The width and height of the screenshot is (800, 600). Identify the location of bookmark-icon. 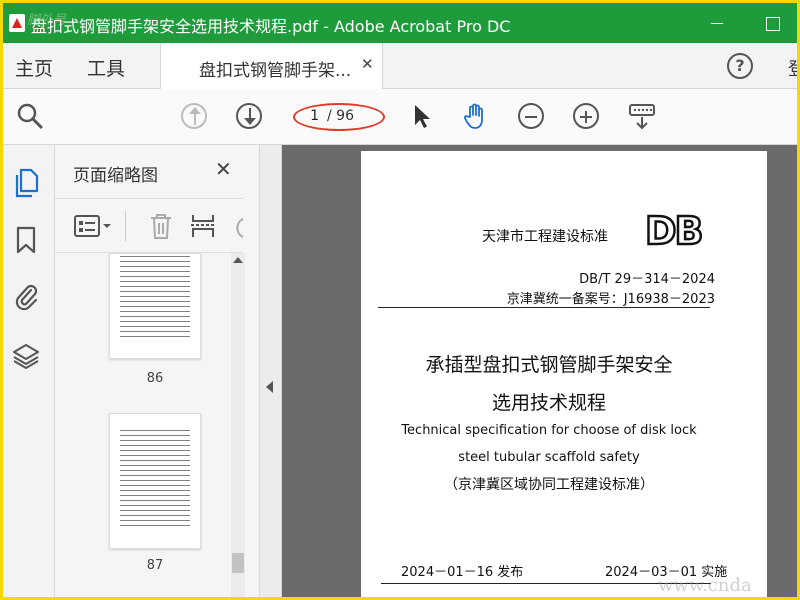
(26, 240).